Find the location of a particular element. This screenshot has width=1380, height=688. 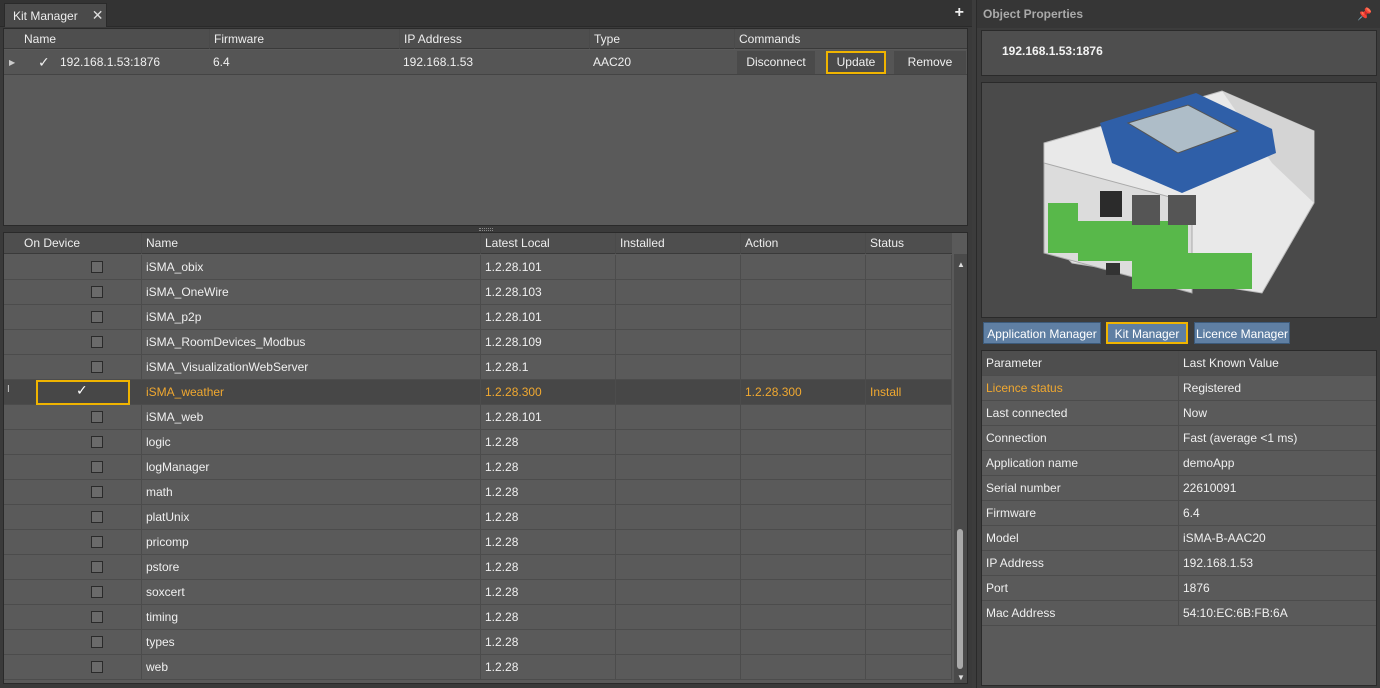

scroll-down-icon: ▼ is located at coordinates (961, 677).